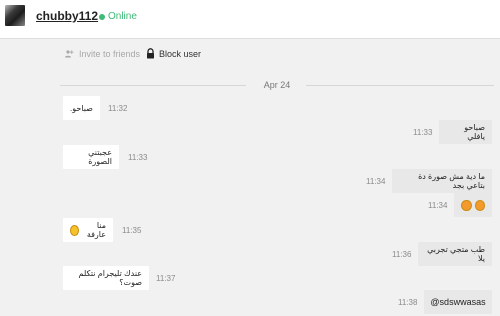  Describe the element at coordinates (122, 16) in the screenshot. I see `online-status-text: Online` at that location.